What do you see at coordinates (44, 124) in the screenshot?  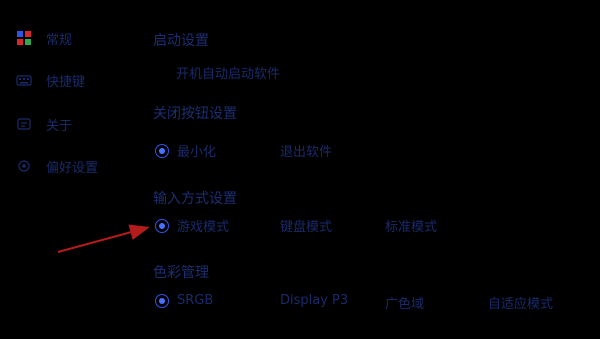 I see `sidebar-item-about: 关于` at bounding box center [44, 124].